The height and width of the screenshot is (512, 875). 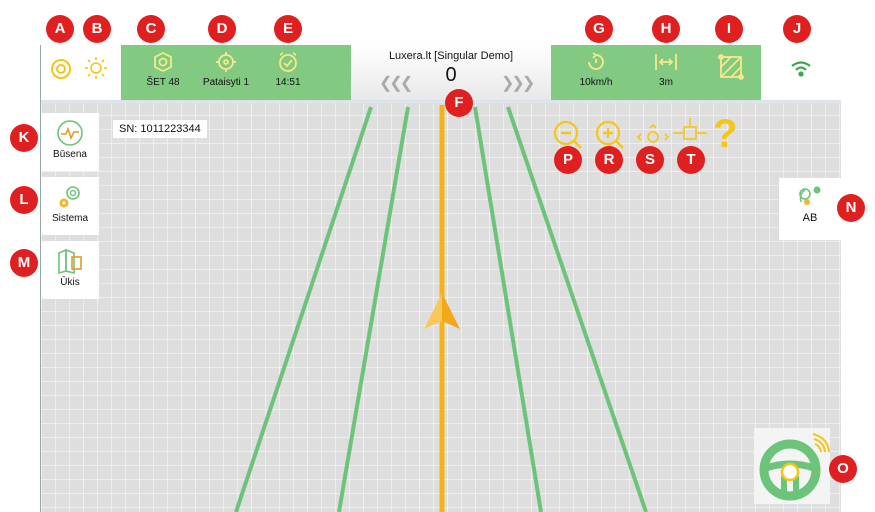 I want to click on badge-f: F, so click(x=459, y=103).